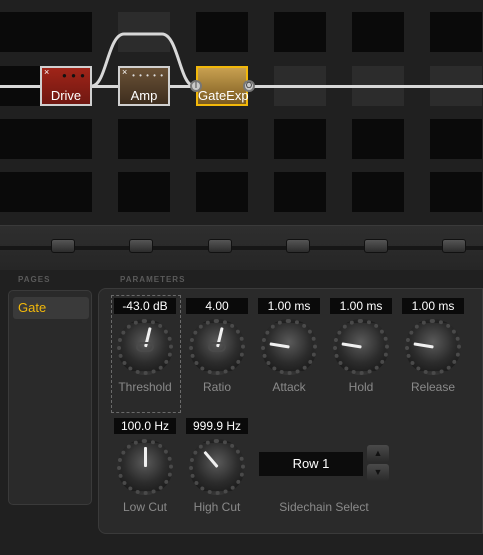 This screenshot has width=483, height=555. I want to click on threshold-knob, so click(145, 347).